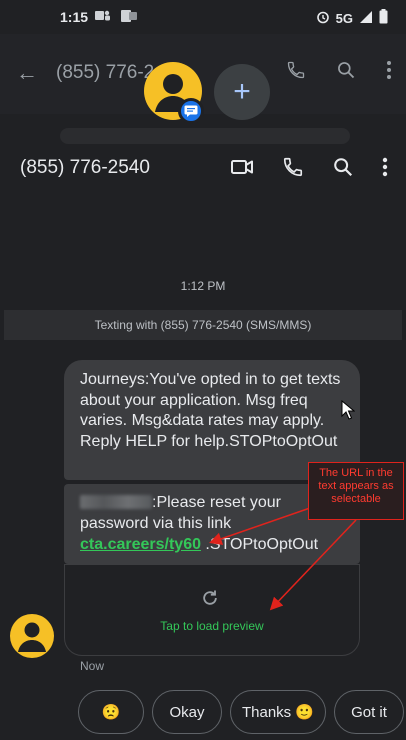 This screenshot has height=740, width=406. Describe the element at coordinates (242, 169) in the screenshot. I see `video-call-icon` at that location.